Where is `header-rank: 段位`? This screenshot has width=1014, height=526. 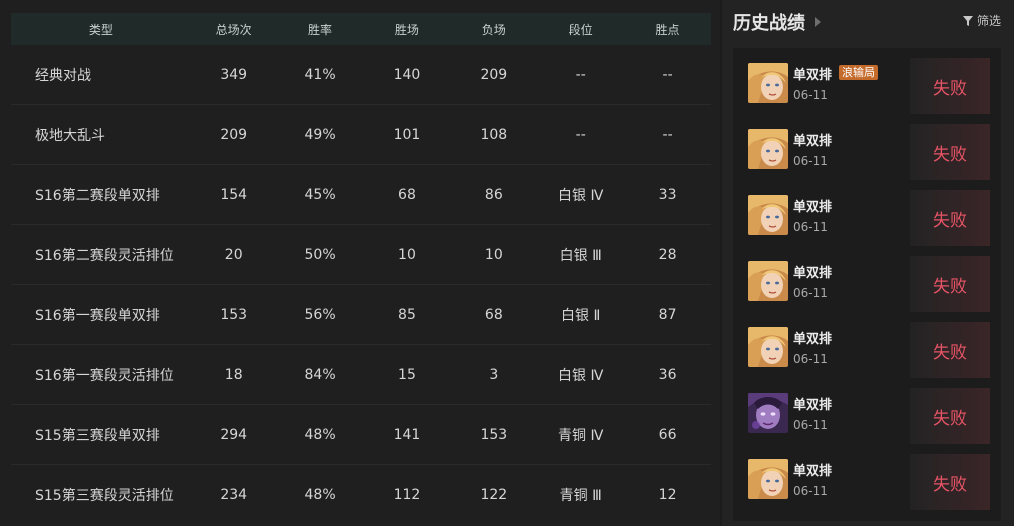
header-rank: 段位 is located at coordinates (580, 29).